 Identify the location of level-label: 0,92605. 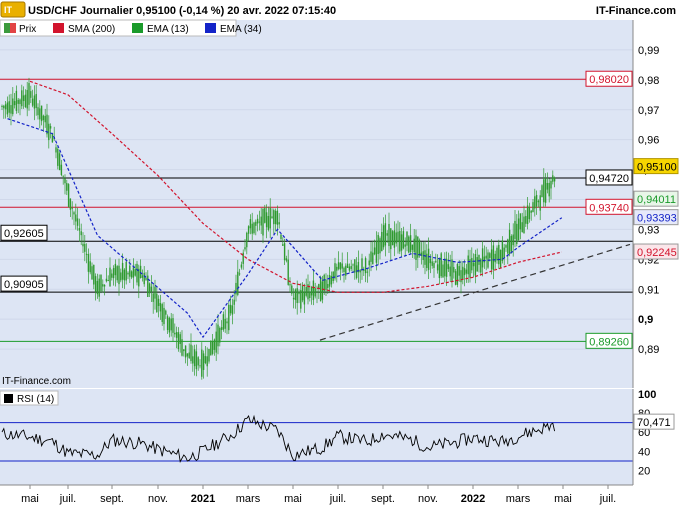
(24, 234).